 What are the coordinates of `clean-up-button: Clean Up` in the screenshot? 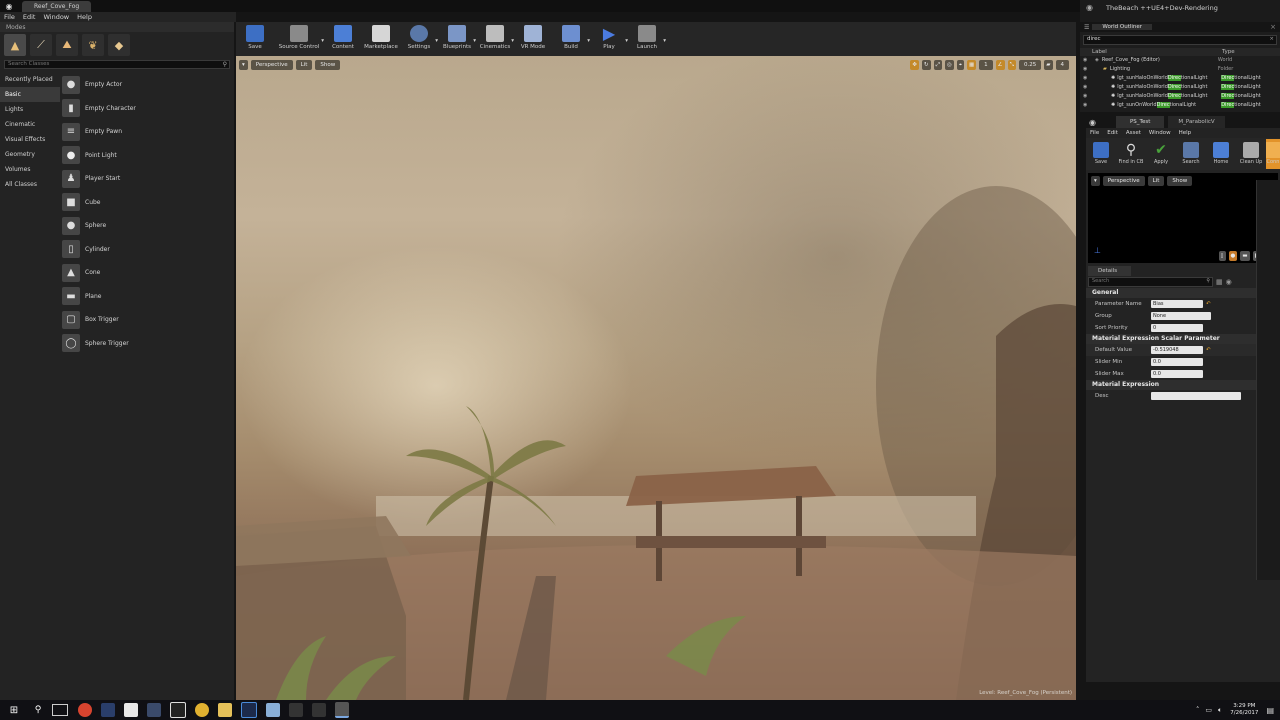 It's located at (1251, 154).